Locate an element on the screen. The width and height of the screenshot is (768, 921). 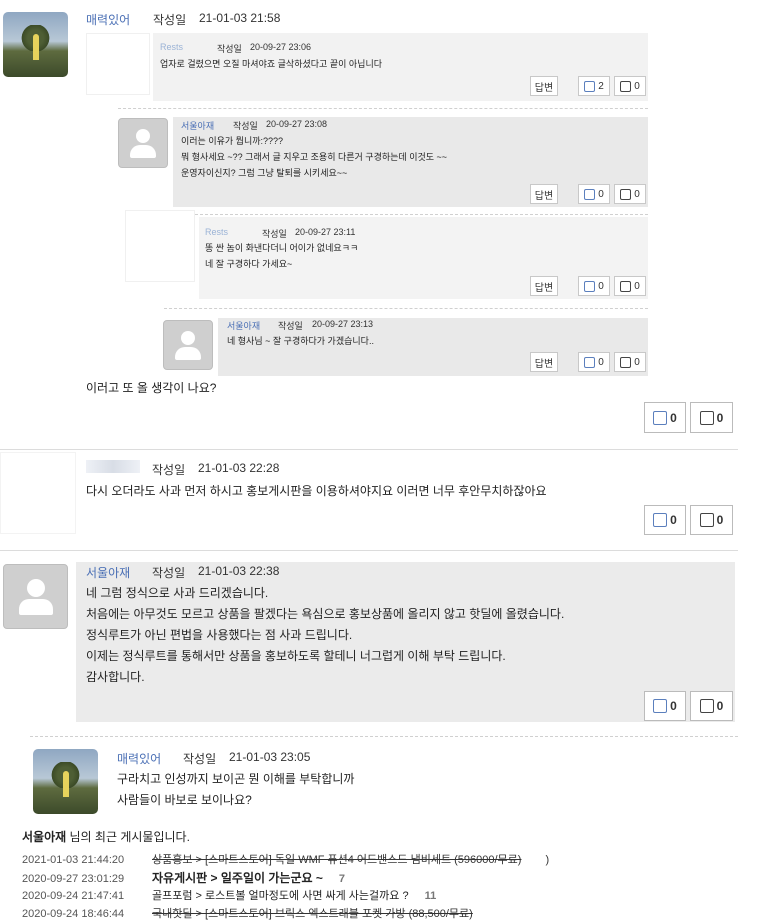
comment-date: 21-01-03 21:58 is located at coordinates (240, 18).